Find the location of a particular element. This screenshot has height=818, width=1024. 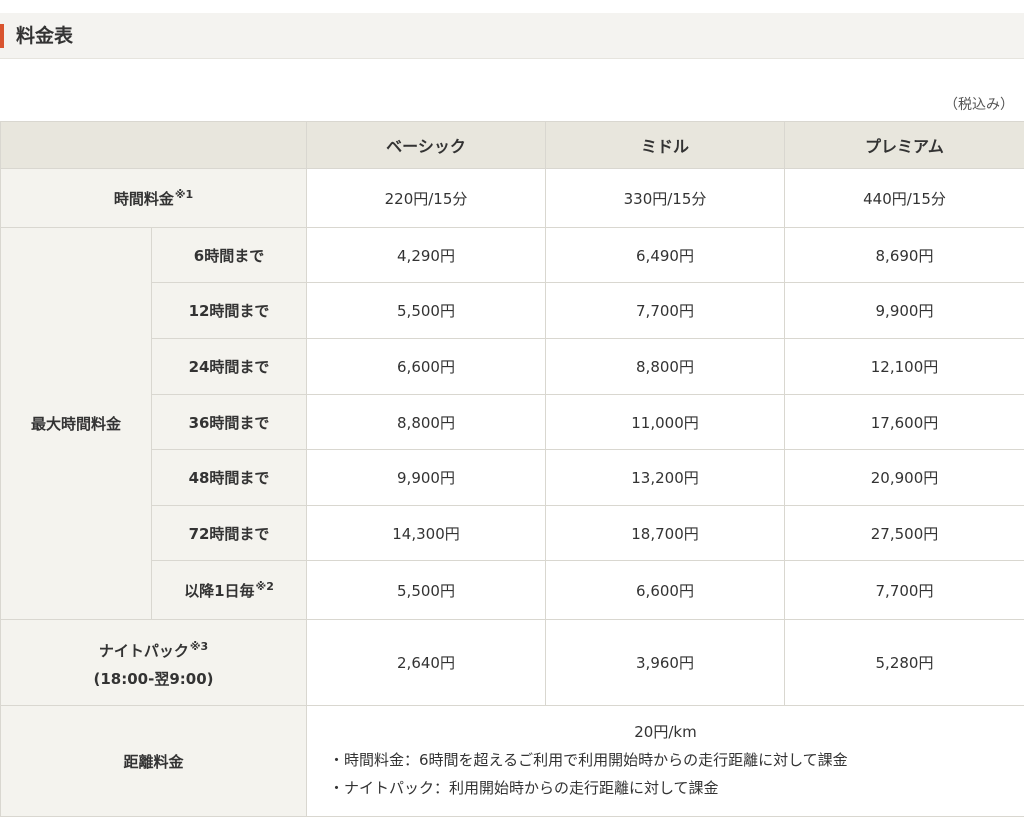

heading-accent-bar is located at coordinates (2, 36).